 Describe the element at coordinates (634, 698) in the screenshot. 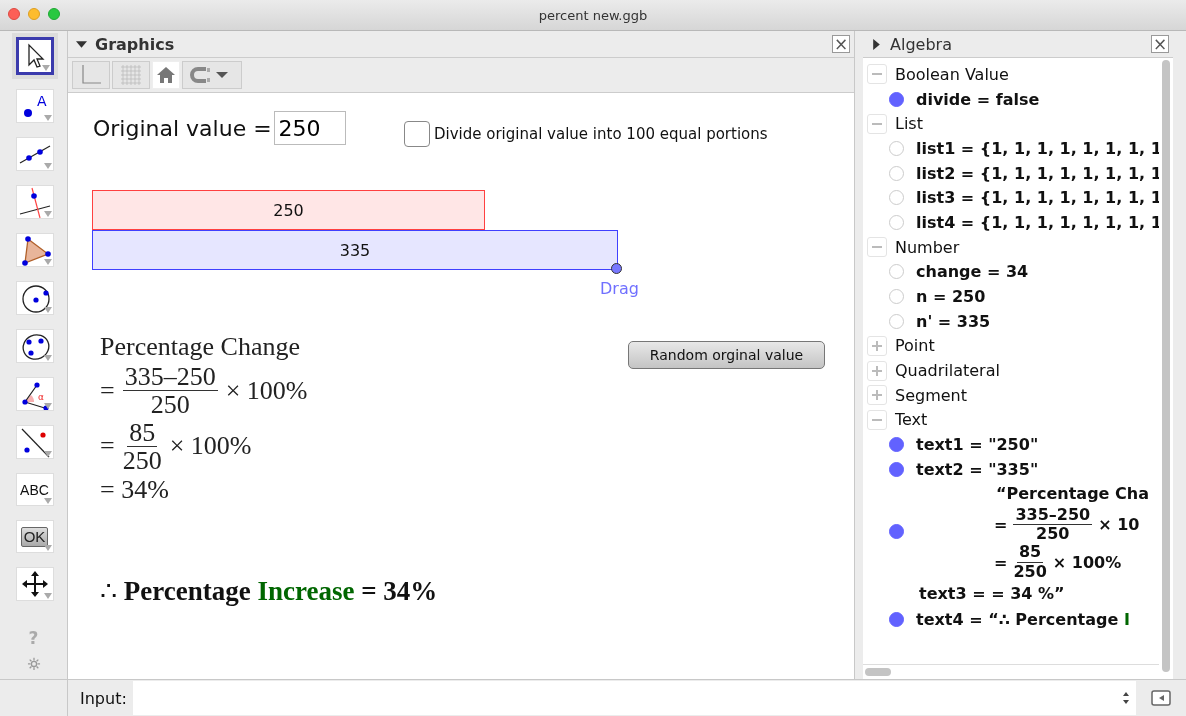

I see `input-field` at that location.